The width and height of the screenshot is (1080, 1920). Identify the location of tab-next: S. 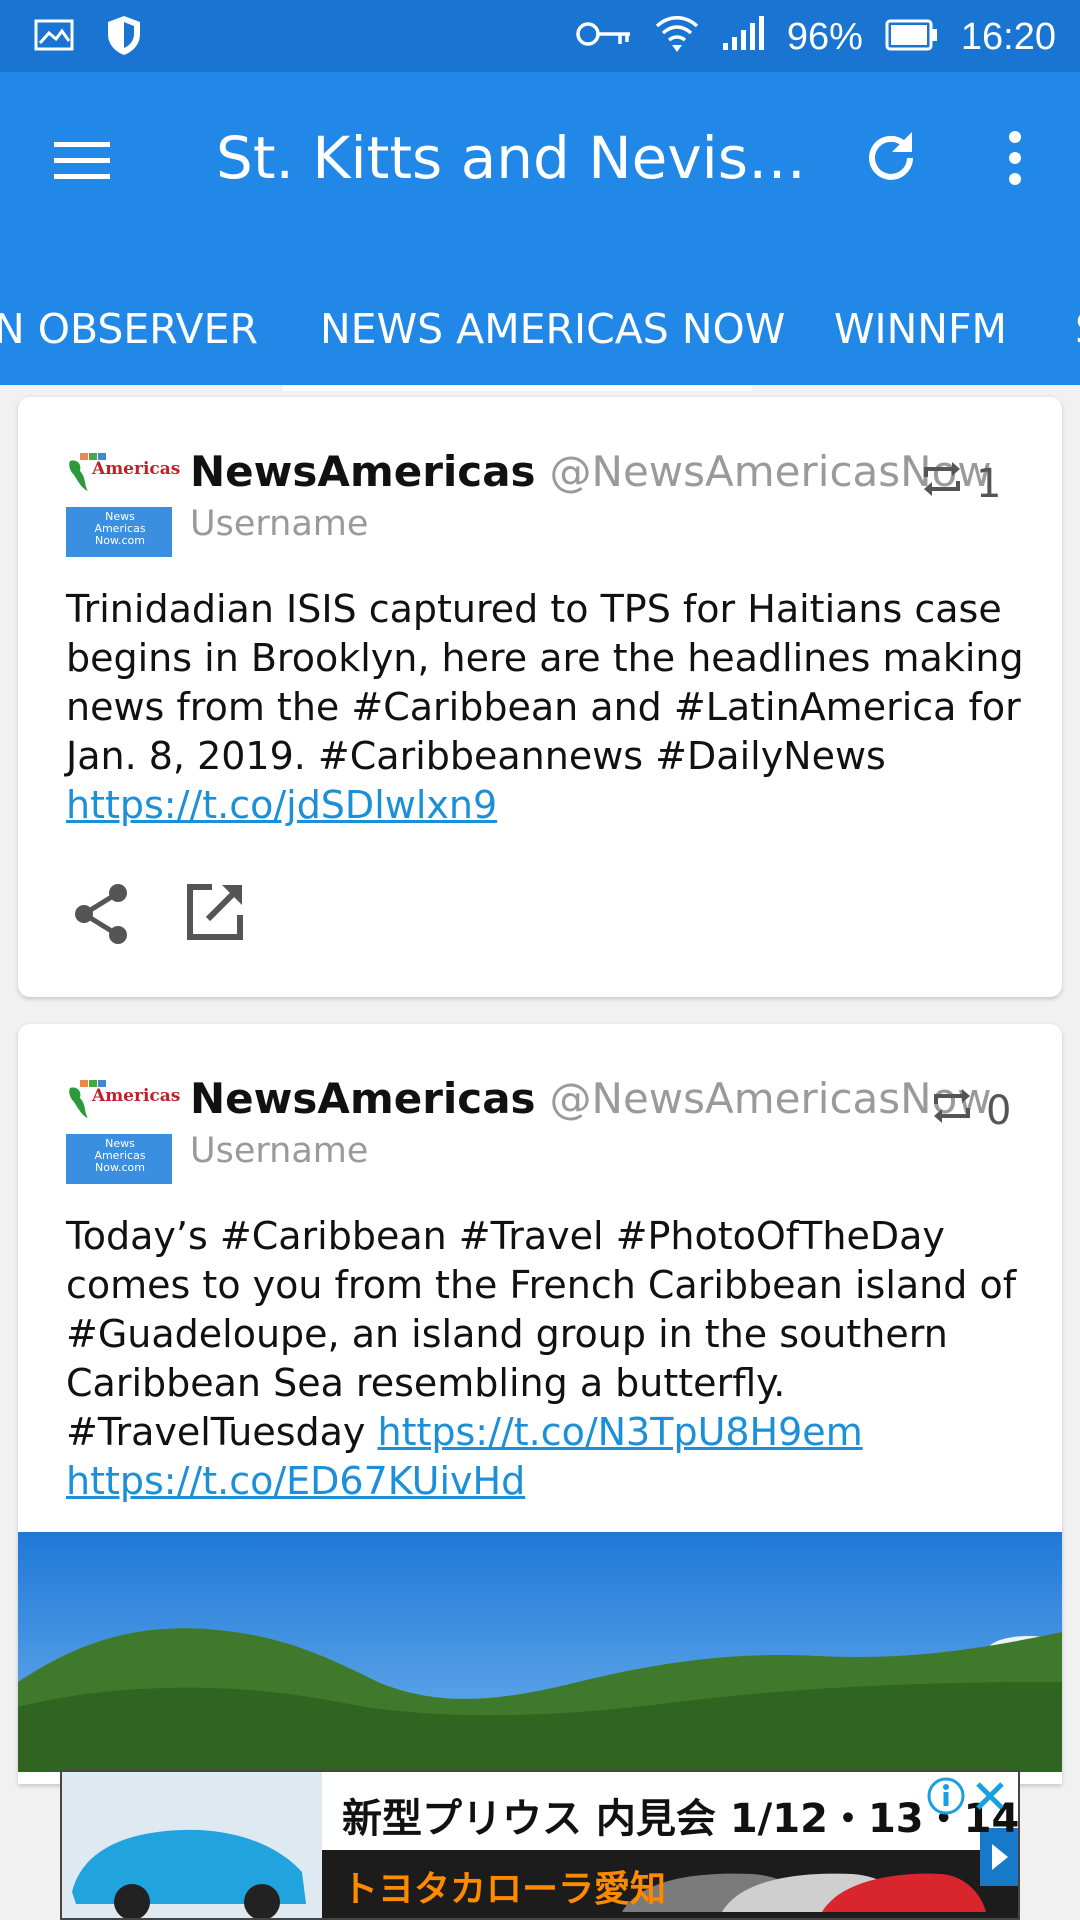
(1077, 336).